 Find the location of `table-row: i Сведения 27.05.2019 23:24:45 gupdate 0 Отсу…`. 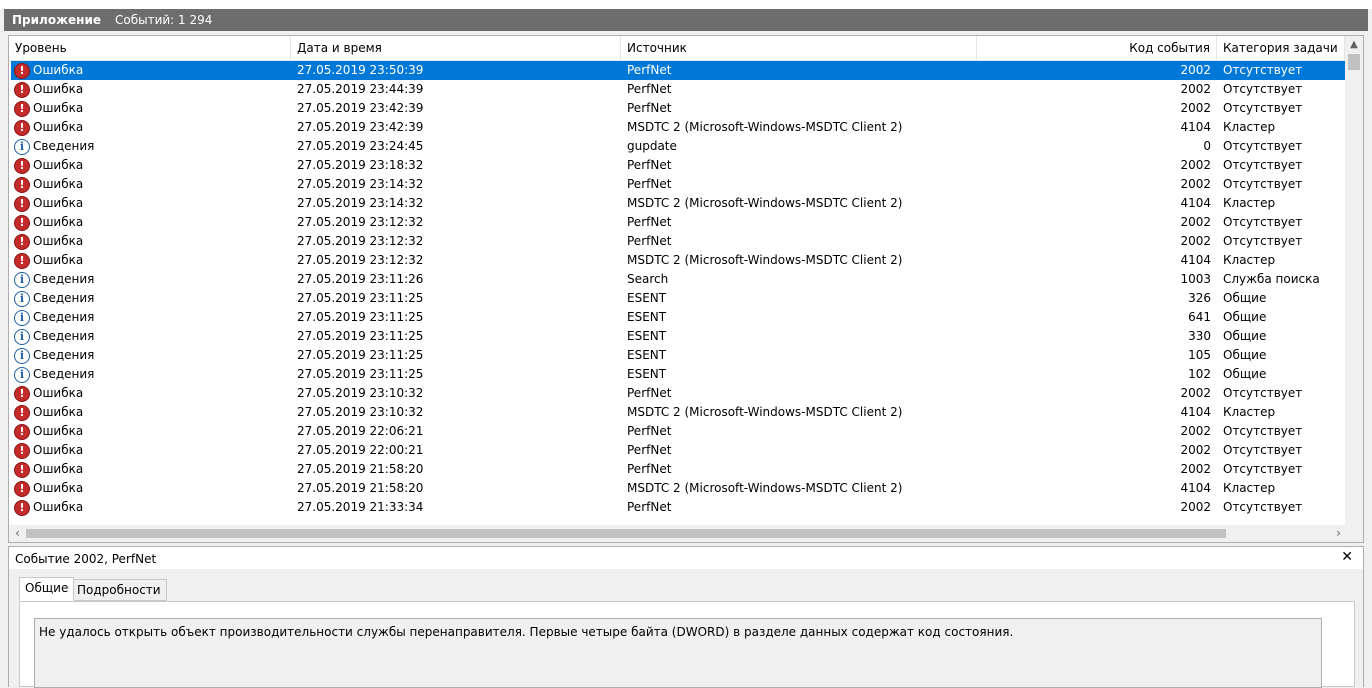

table-row: i Сведения 27.05.2019 23:24:45 gupdate 0 Отсу… is located at coordinates (678, 146).